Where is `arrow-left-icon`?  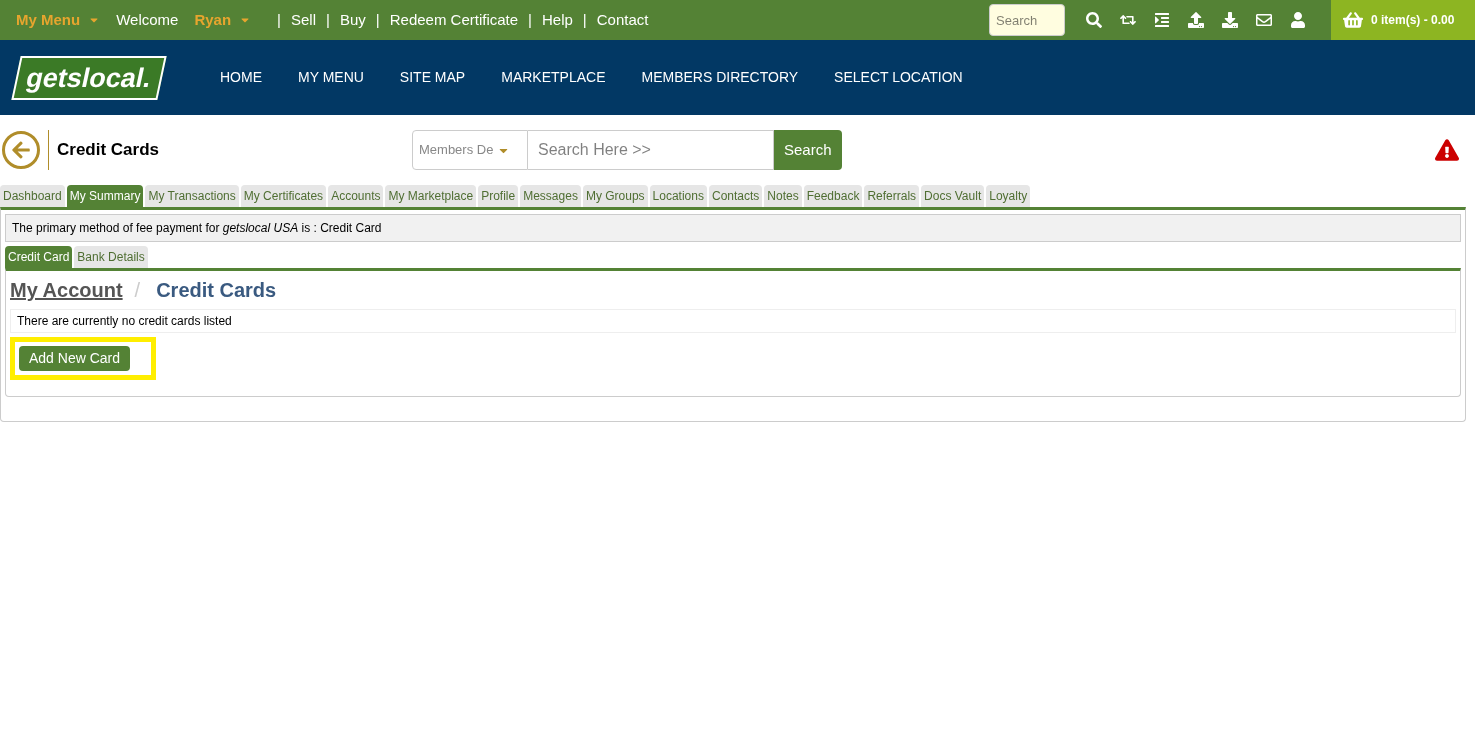 arrow-left-icon is located at coordinates (21, 150).